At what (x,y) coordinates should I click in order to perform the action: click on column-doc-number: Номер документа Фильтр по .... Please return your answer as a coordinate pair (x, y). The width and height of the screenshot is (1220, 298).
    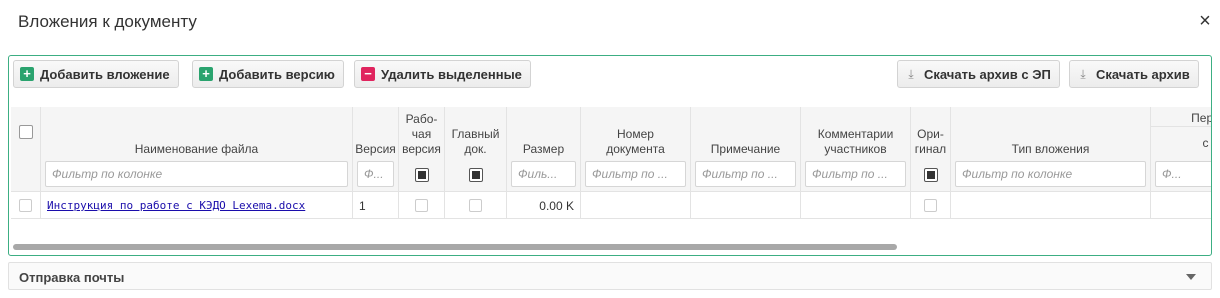
    Looking at the image, I should click on (636, 149).